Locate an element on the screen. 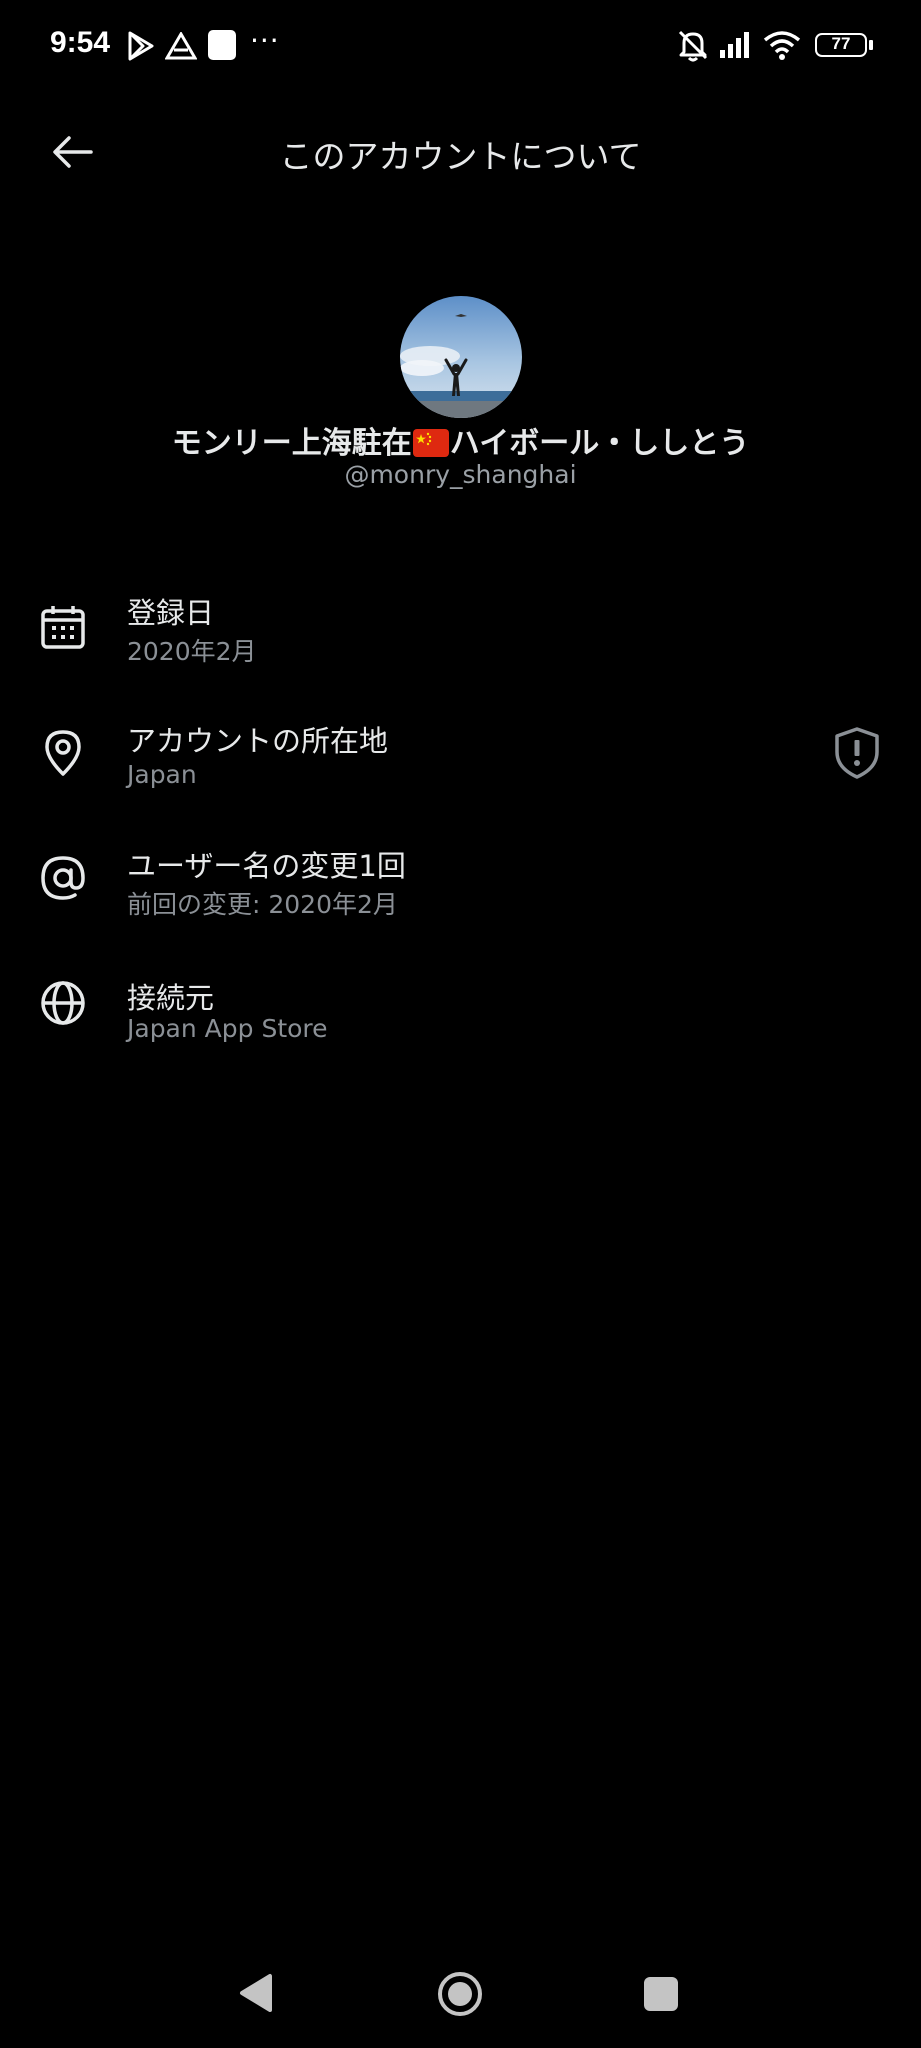  status-bar: 9:54 ··· 77 is located at coordinates (460, 46).